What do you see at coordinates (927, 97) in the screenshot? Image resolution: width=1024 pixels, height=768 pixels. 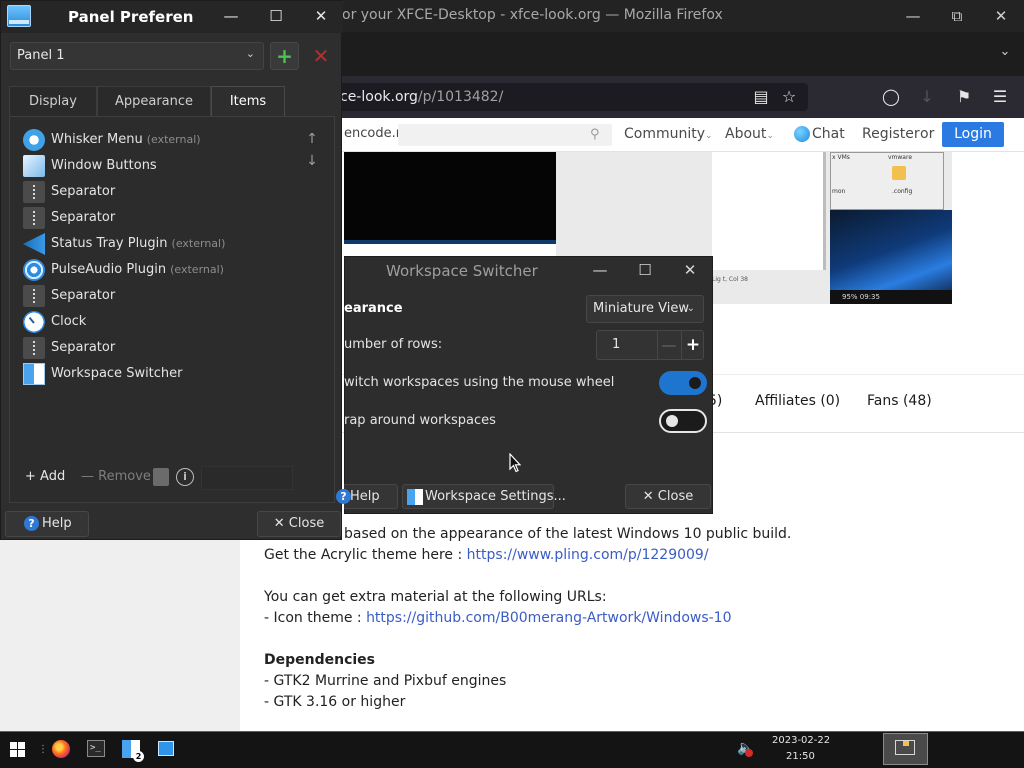 I see `downloads-icon: ↓` at bounding box center [927, 97].